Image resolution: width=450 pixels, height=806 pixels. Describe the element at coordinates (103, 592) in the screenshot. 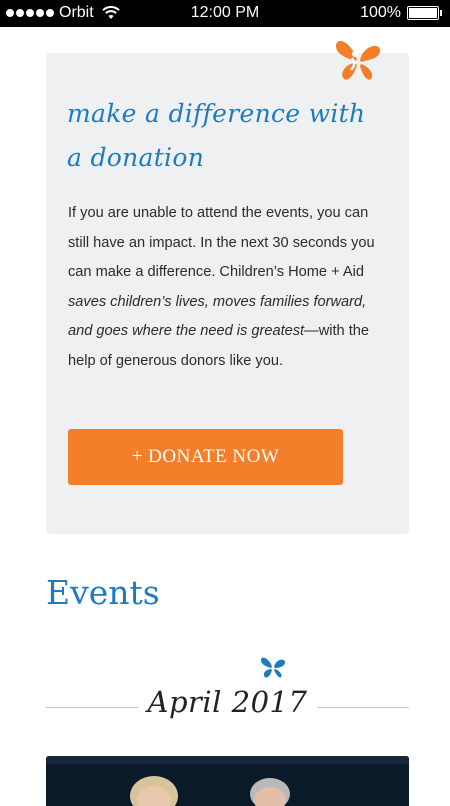

I see `events-title: Events` at that location.